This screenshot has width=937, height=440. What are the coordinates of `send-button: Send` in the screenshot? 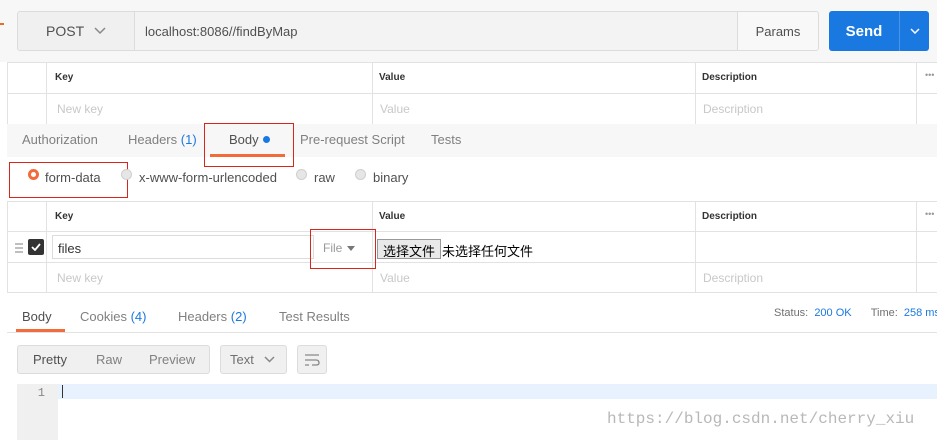 It's located at (864, 31).